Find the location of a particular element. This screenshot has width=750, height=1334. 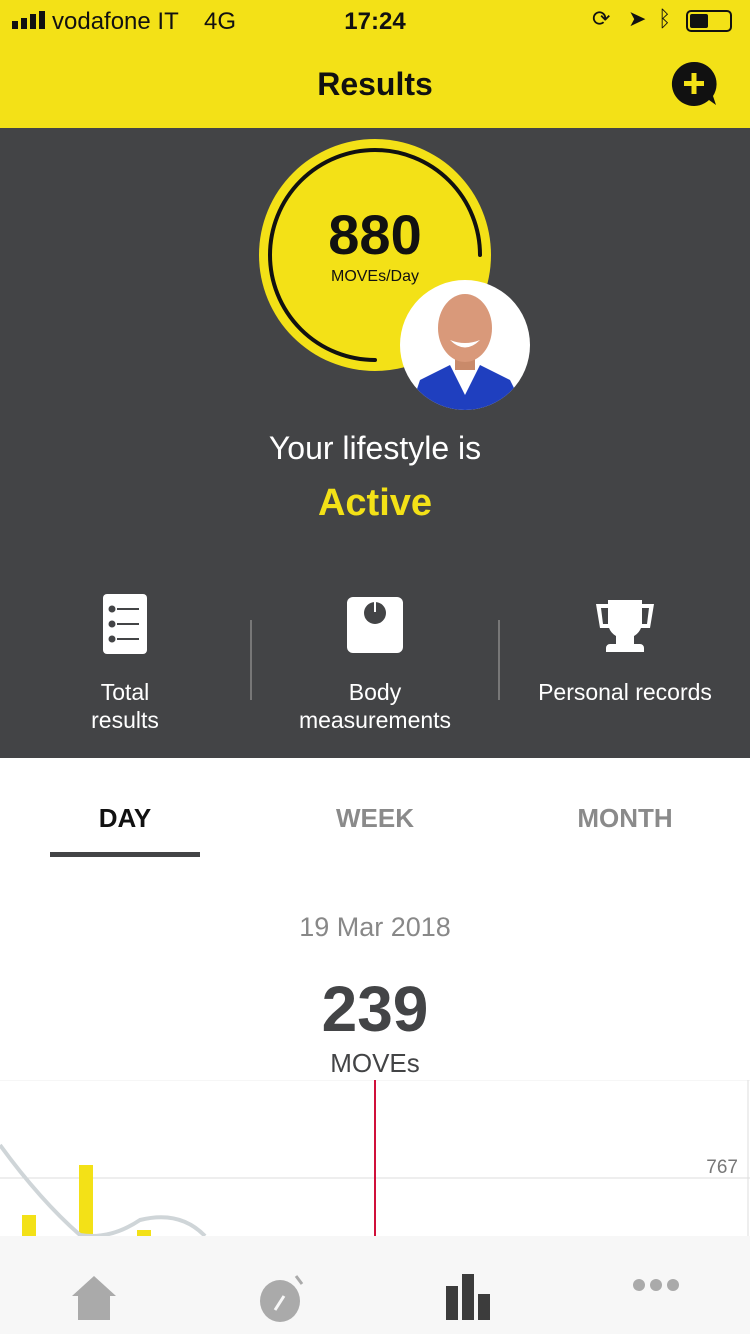

rotation-lock-icon: ⟳ is located at coordinates (601, 18).